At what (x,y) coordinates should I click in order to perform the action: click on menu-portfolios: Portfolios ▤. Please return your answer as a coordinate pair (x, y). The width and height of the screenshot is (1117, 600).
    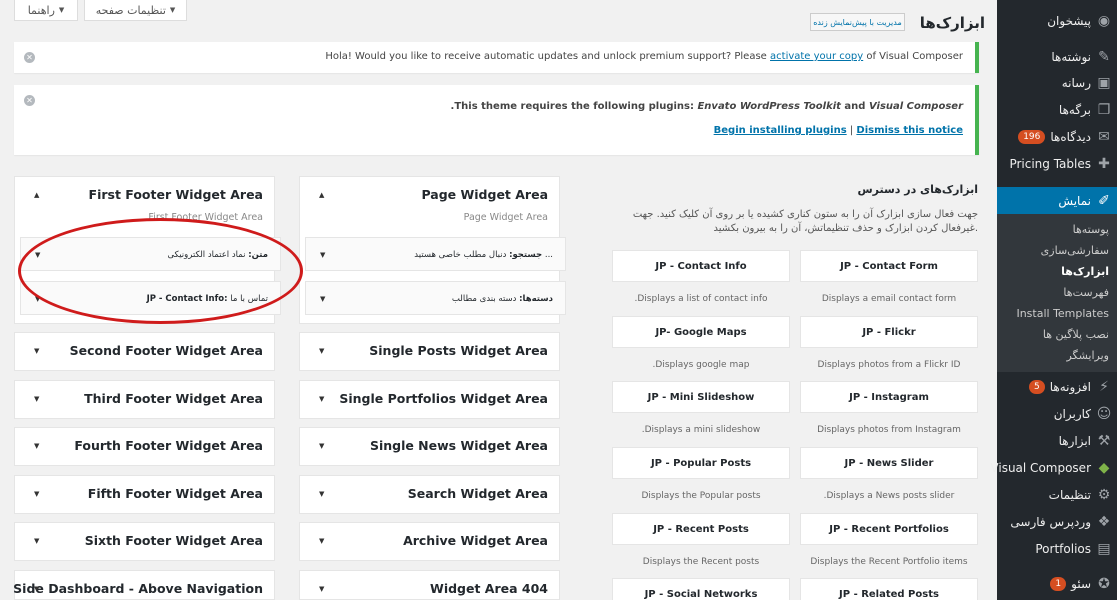
    Looking at the image, I should click on (1057, 549).